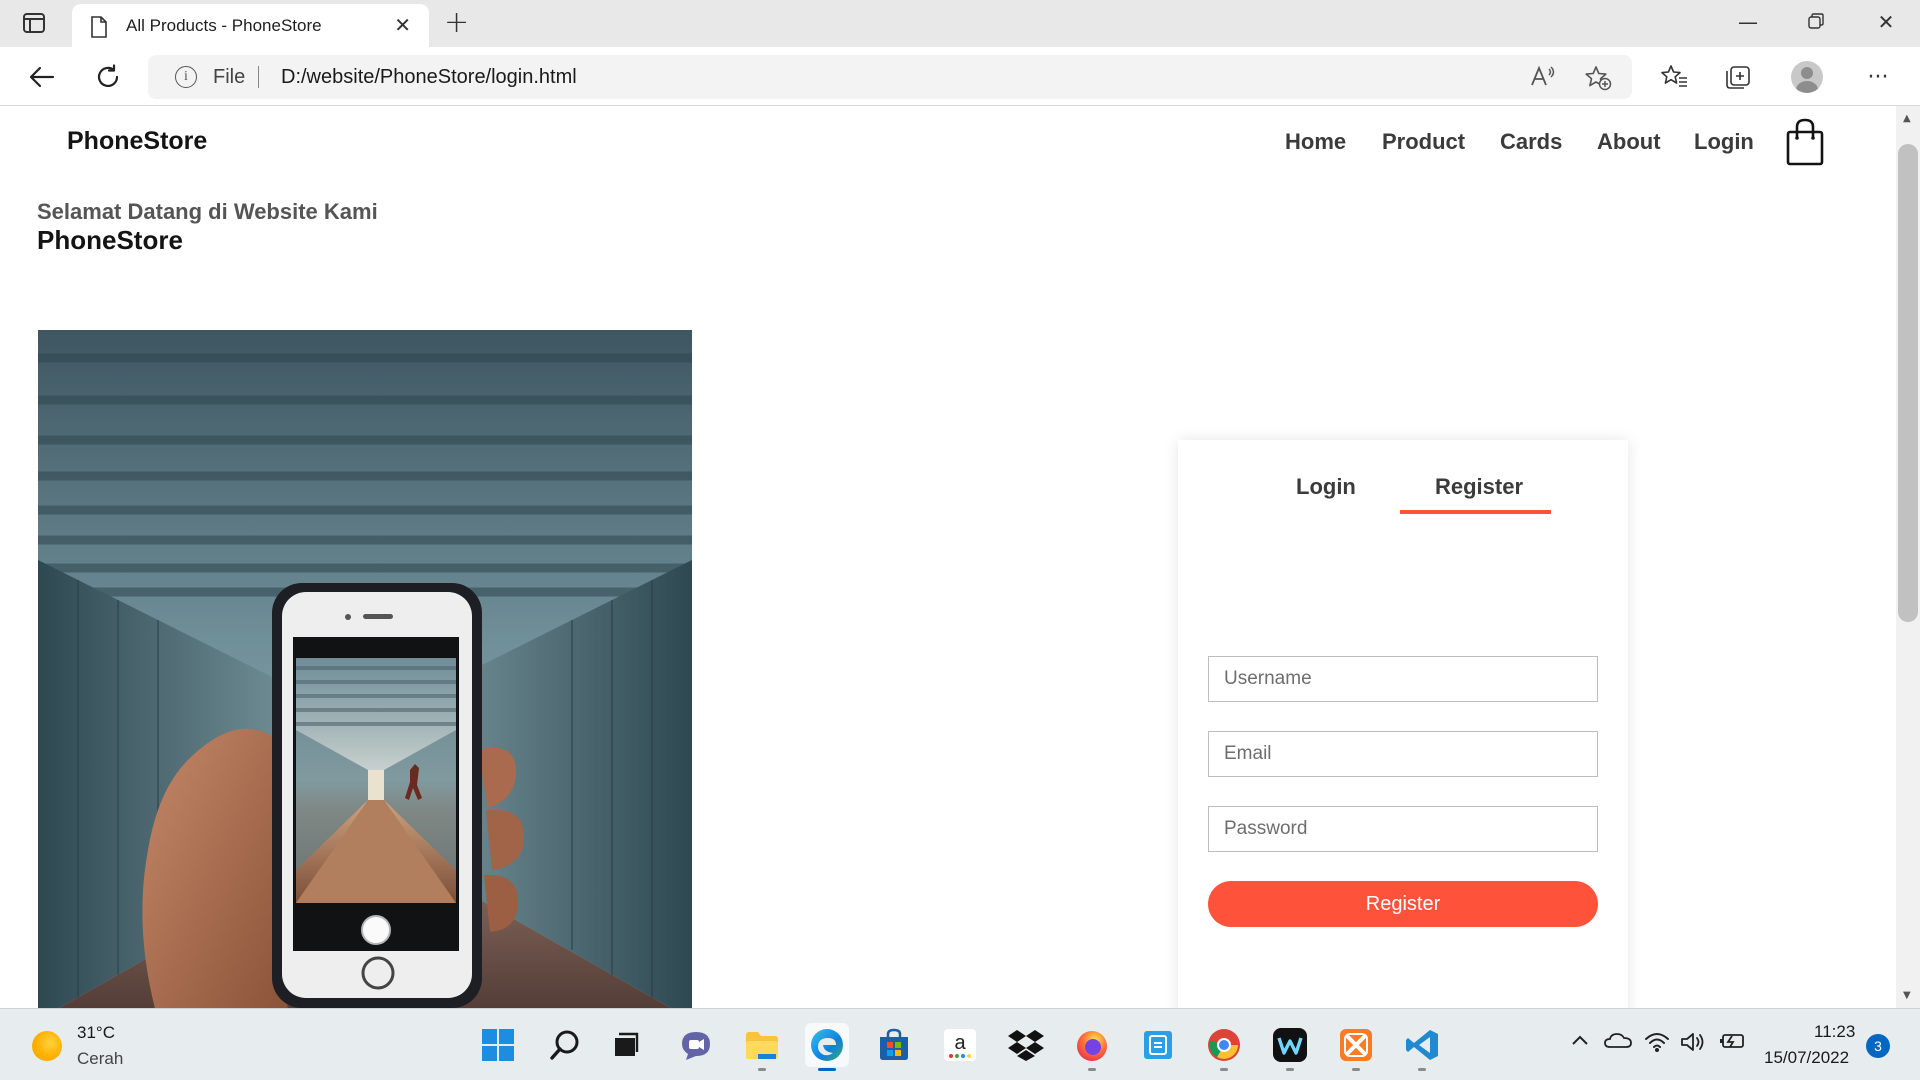  What do you see at coordinates (1731, 1043) in the screenshot?
I see `battery-charging-icon` at bounding box center [1731, 1043].